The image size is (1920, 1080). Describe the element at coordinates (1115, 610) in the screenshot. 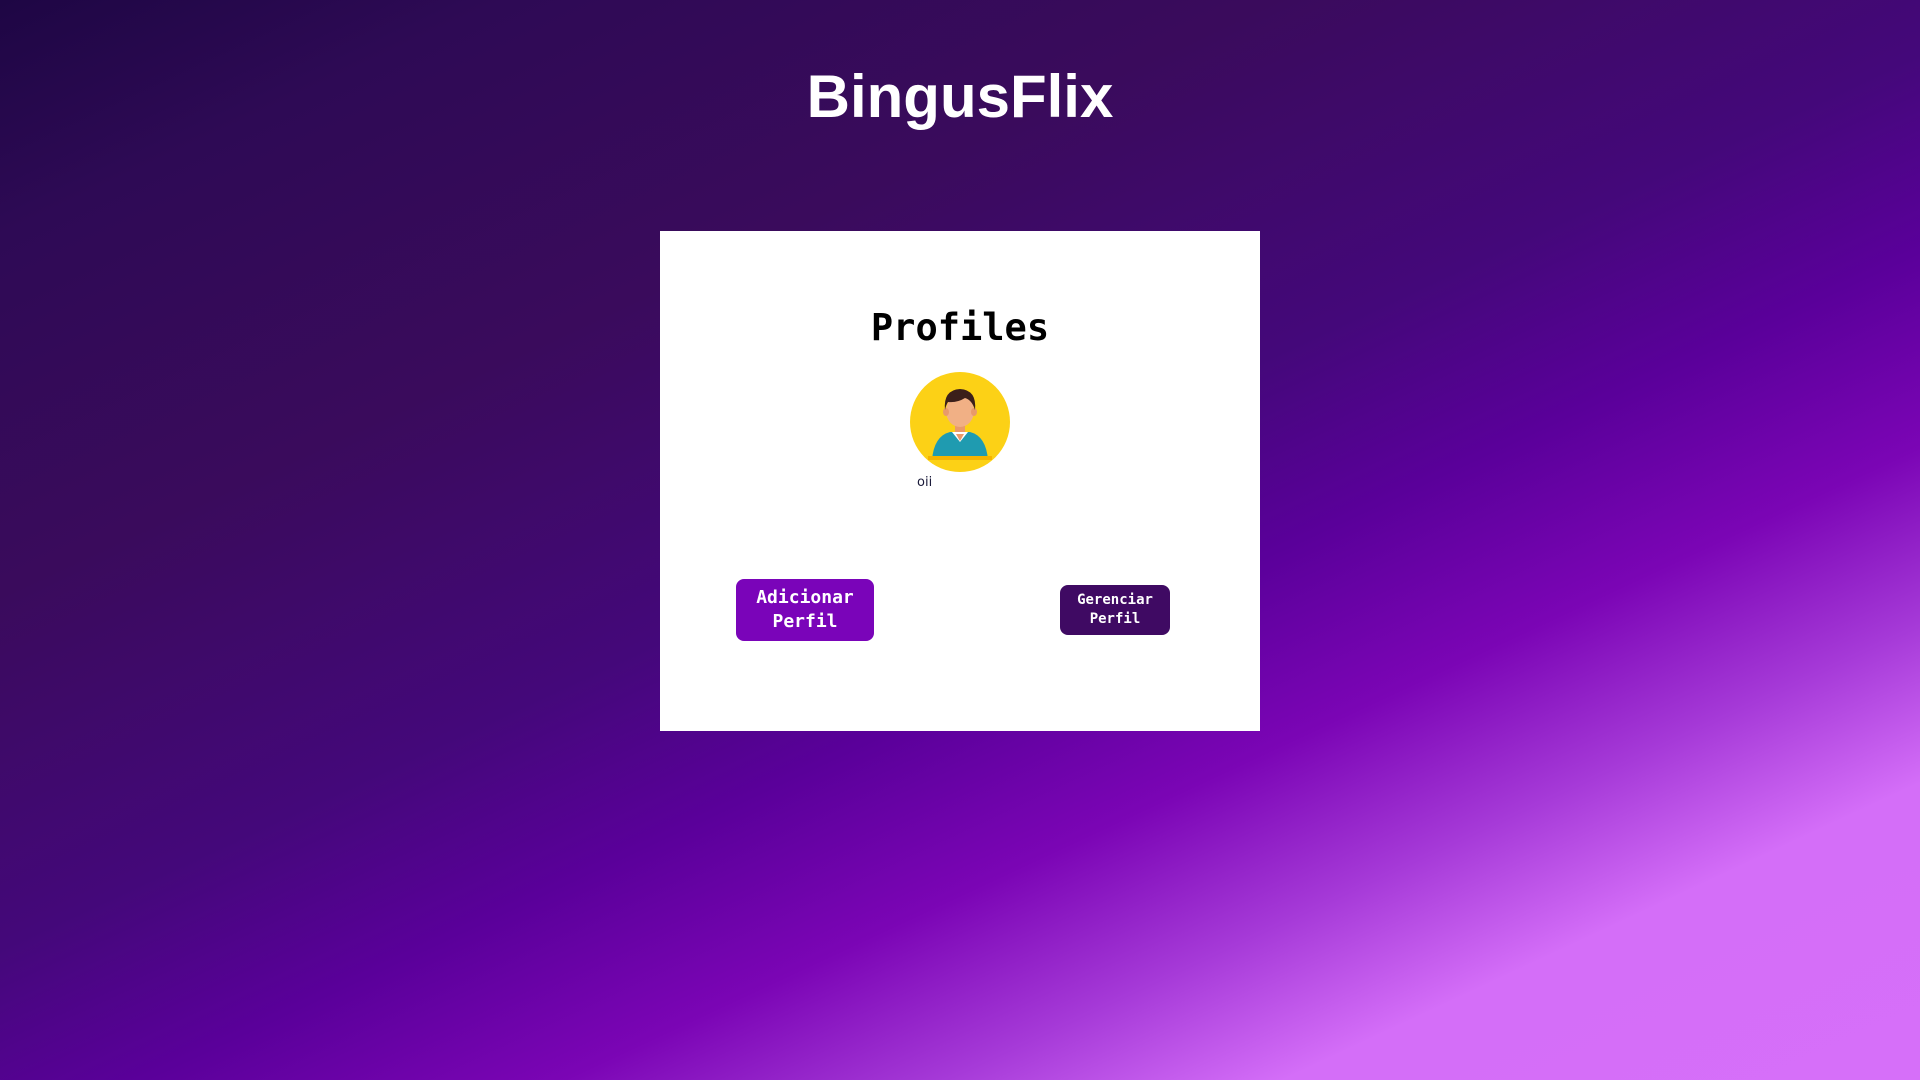

I see `manage-profile-button: Gerenciar Perfil` at that location.